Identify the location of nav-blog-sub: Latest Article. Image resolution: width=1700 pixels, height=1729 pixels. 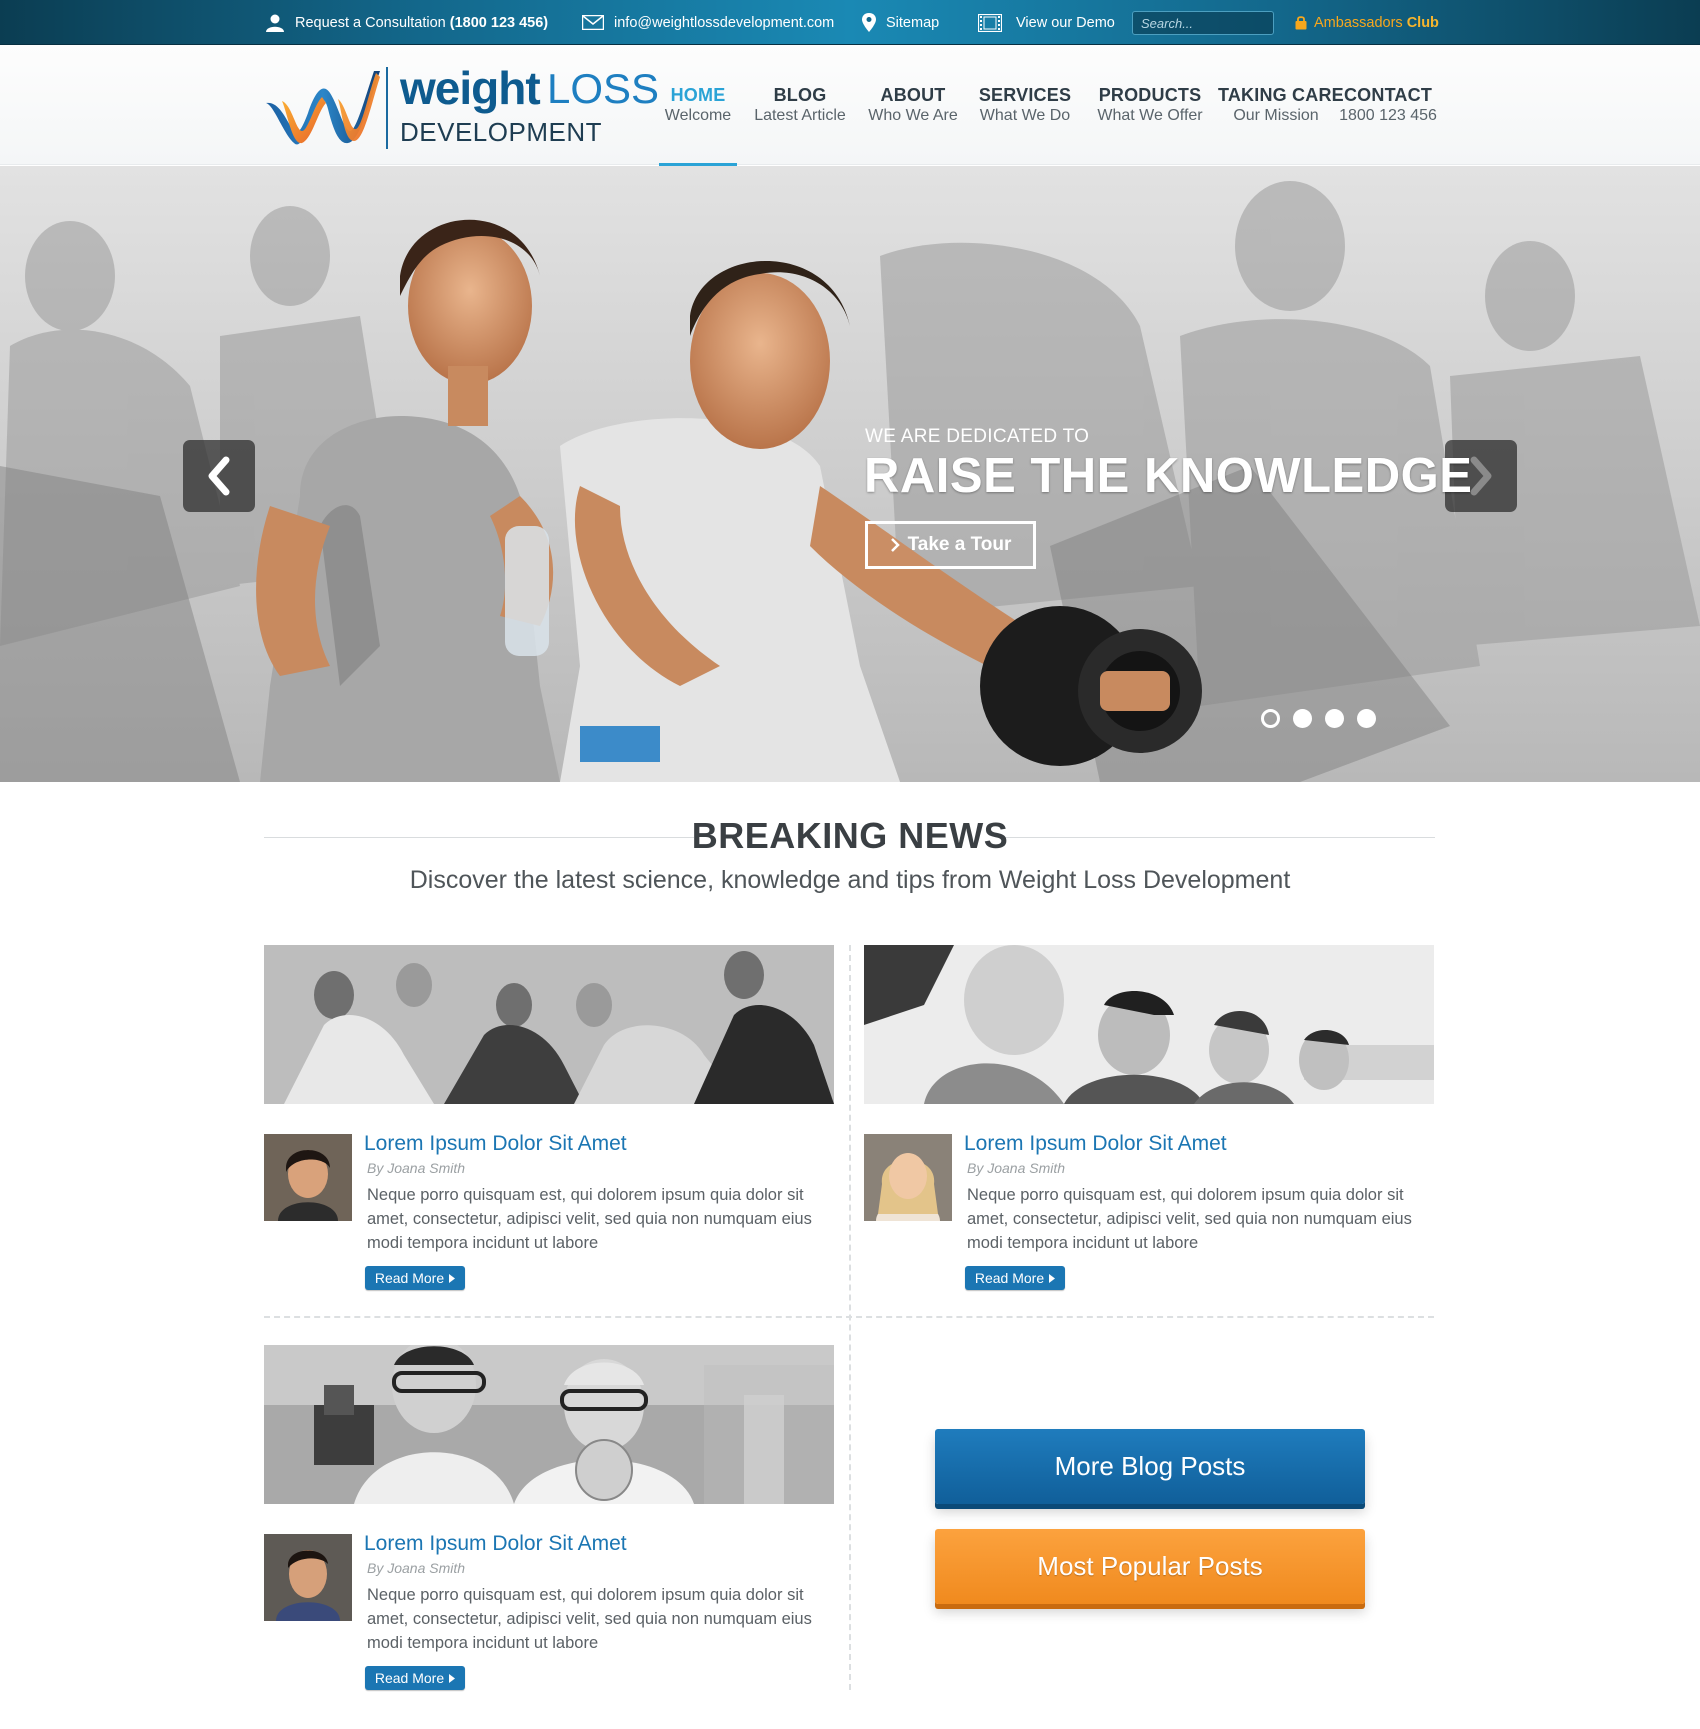
(800, 115).